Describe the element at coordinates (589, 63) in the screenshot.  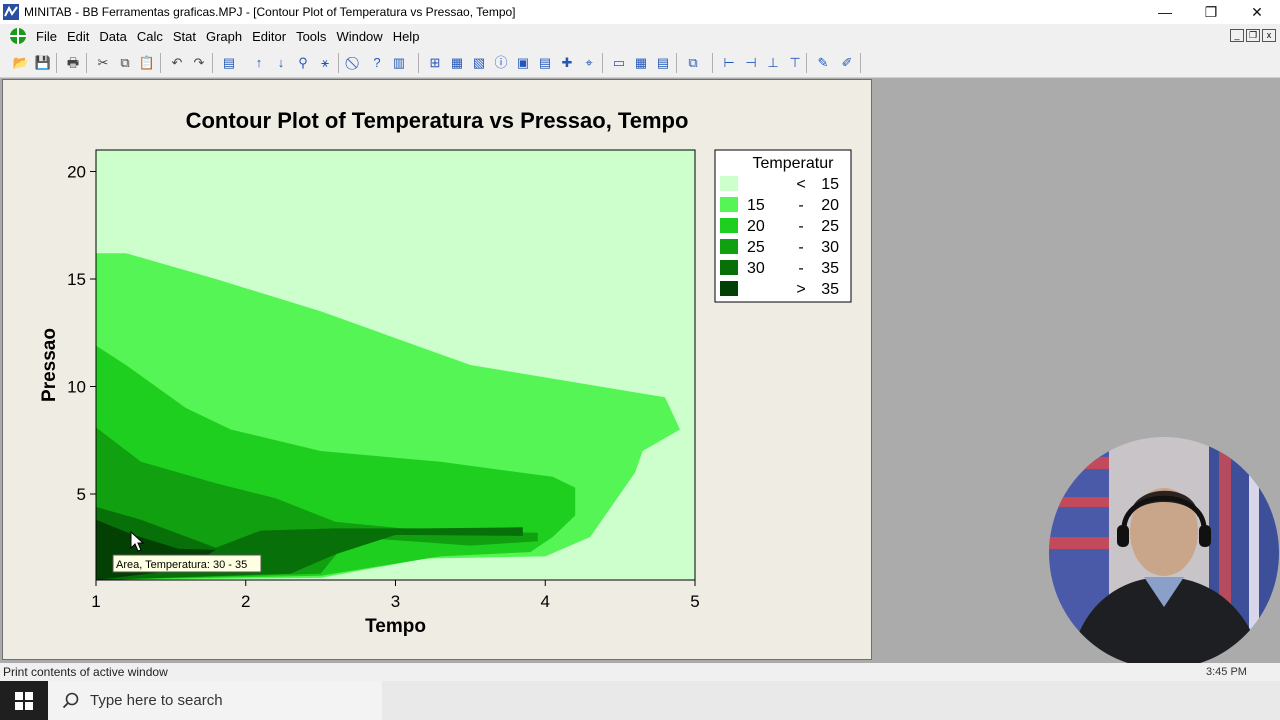
I see `select-icon: ⌖` at that location.